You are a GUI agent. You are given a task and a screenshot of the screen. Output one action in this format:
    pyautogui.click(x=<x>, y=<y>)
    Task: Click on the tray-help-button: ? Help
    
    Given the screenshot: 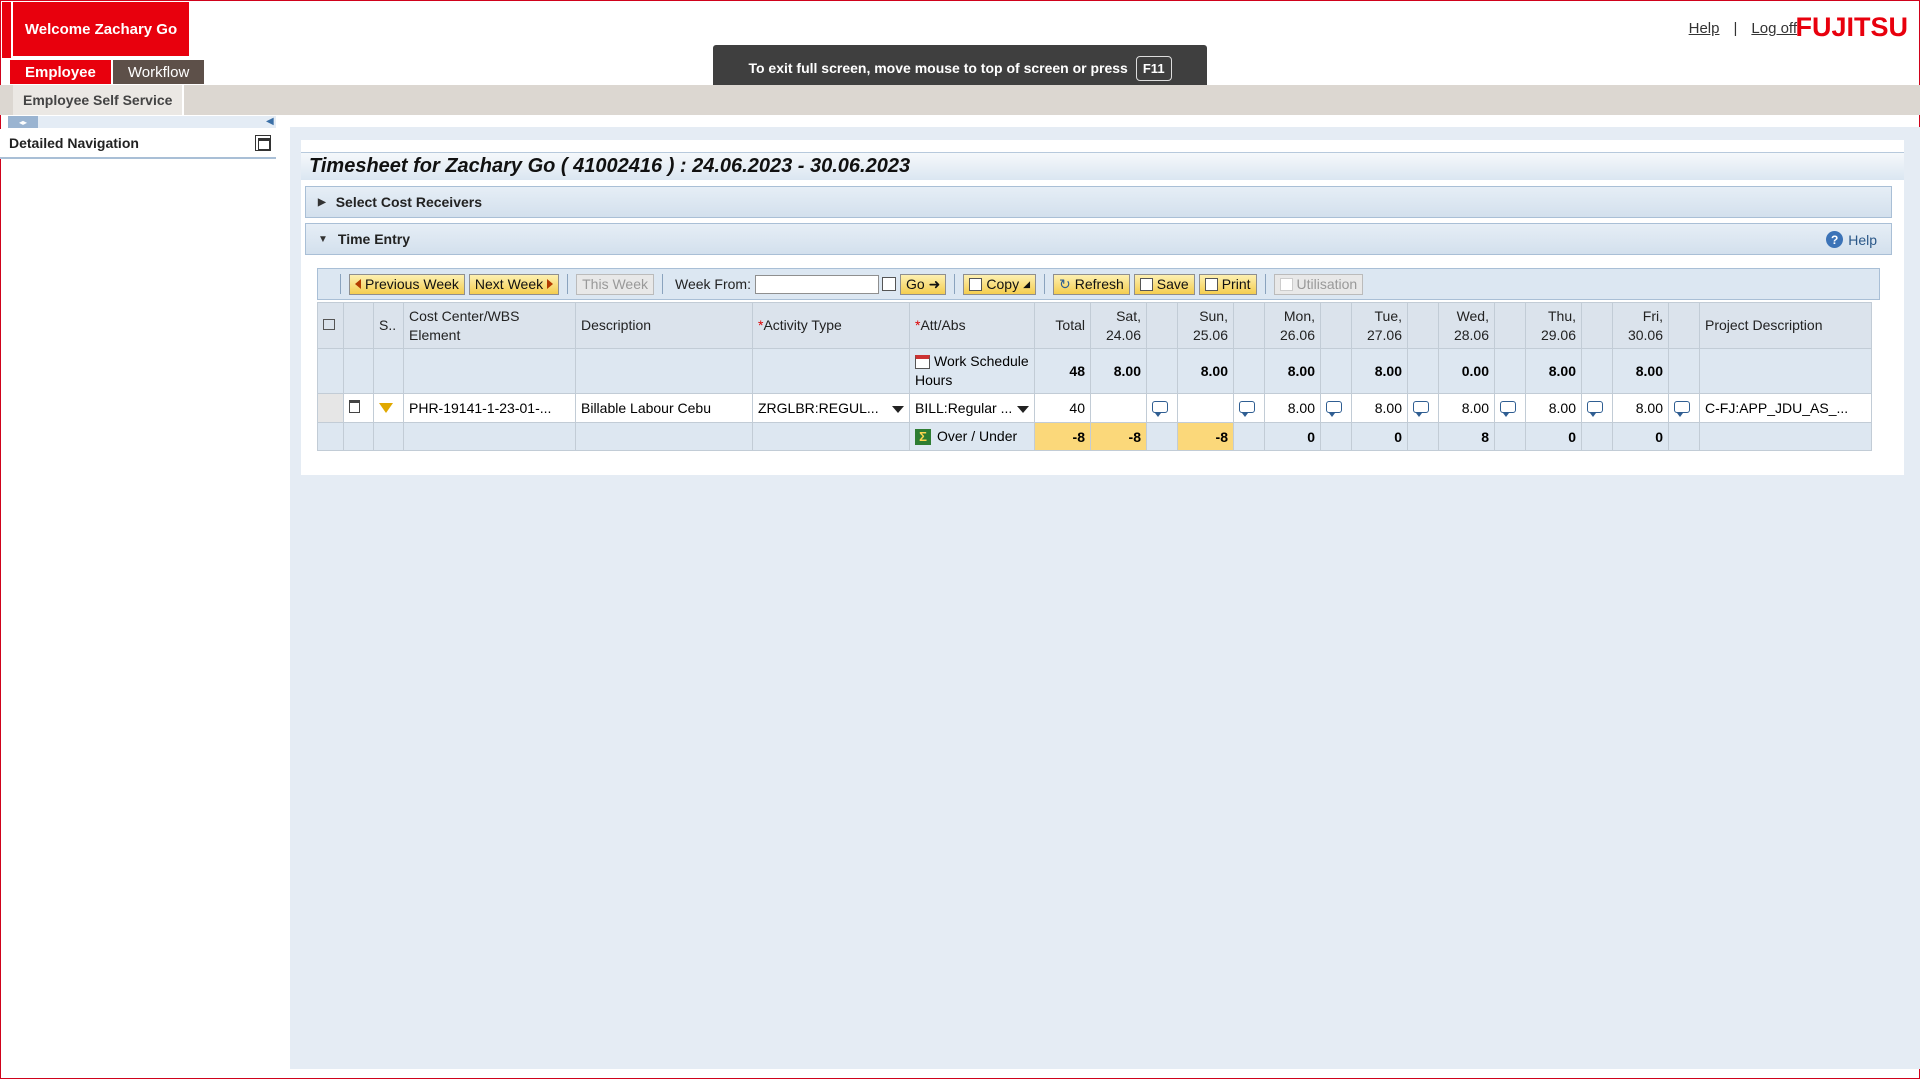 What is the action you would take?
    pyautogui.click(x=1851, y=239)
    